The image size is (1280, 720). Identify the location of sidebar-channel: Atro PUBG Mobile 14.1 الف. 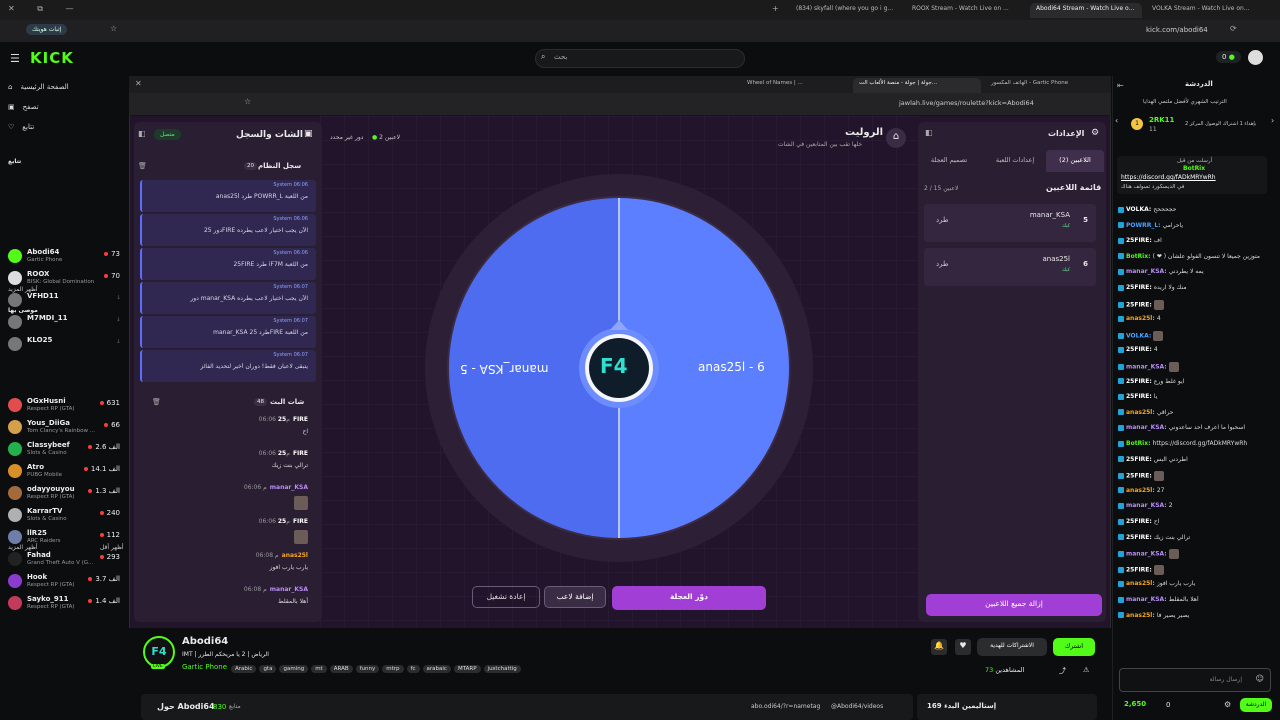
(65, 473).